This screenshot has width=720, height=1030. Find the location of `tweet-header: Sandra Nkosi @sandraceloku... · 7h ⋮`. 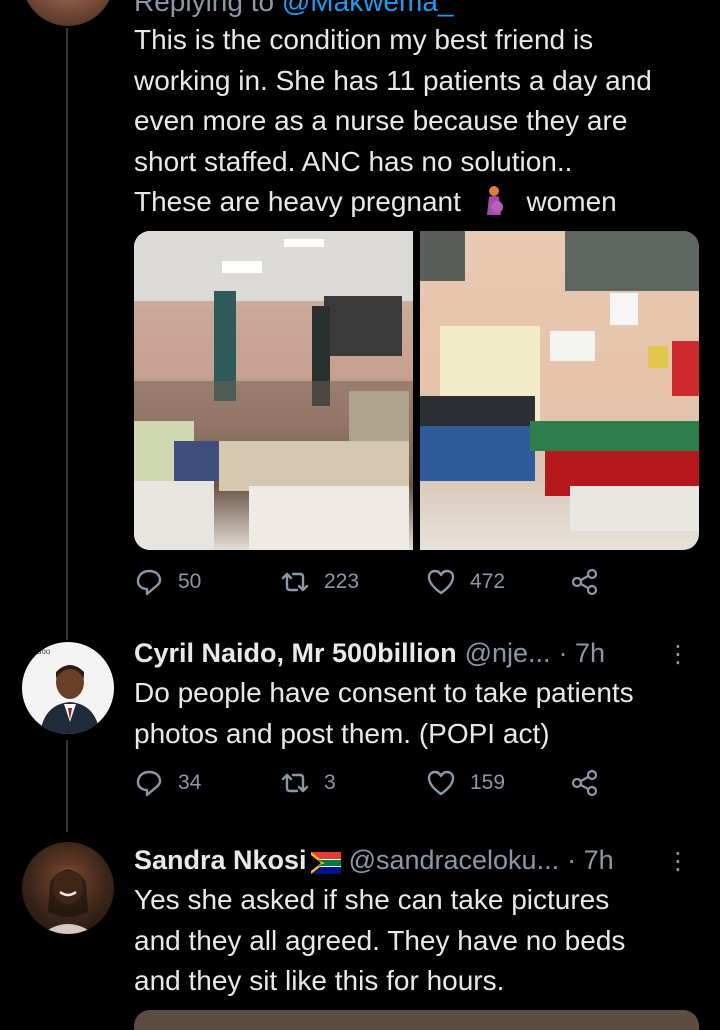

tweet-header: Sandra Nkosi @sandraceloku... · 7h ⋮ is located at coordinates (414, 860).